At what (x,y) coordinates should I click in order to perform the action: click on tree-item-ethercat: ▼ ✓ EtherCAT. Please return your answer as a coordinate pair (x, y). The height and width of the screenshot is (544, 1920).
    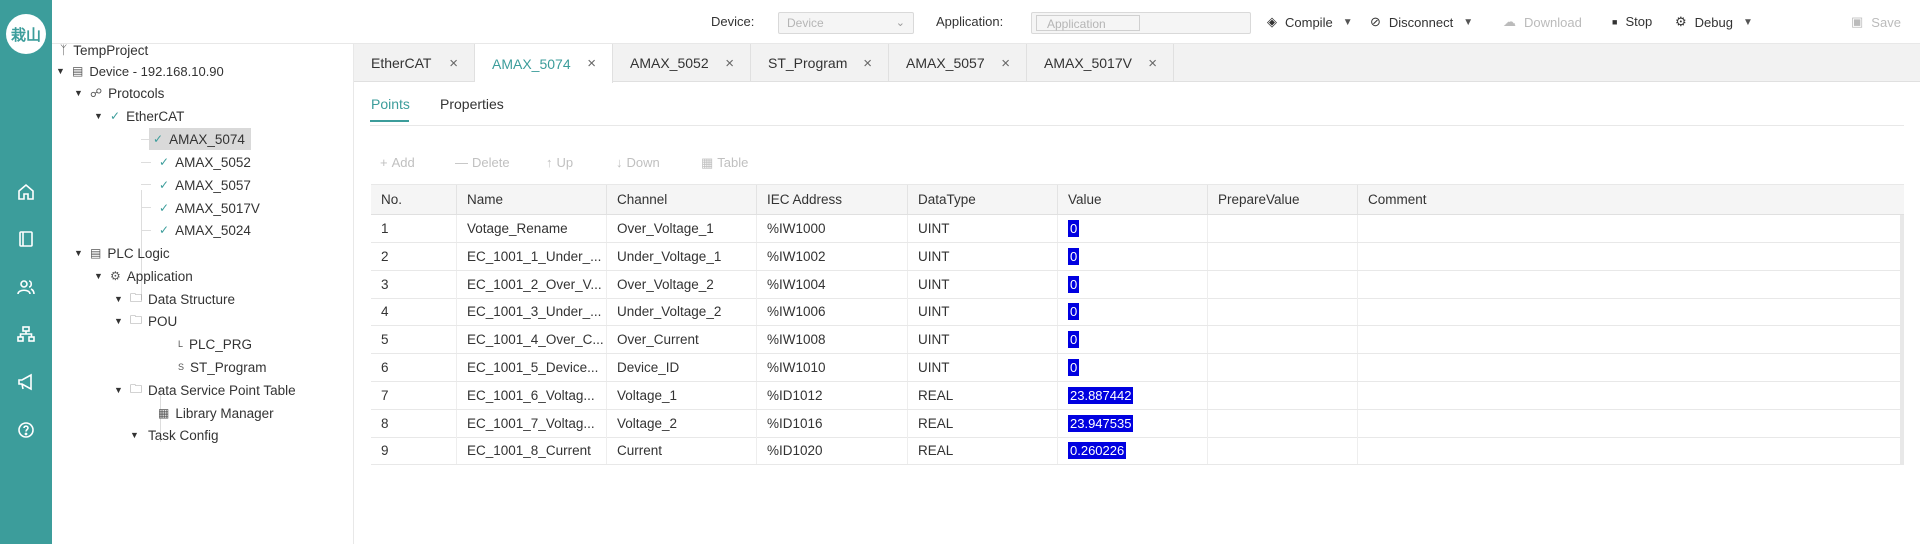
    Looking at the image, I should click on (139, 116).